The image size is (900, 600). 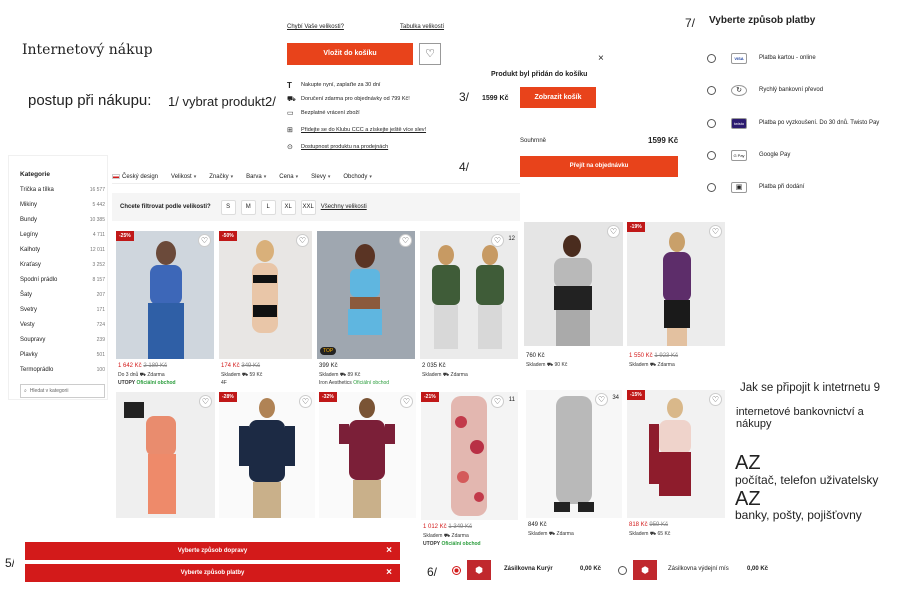 What do you see at coordinates (62, 264) in the screenshot?
I see `category-item: Kraťasy 3 252` at bounding box center [62, 264].